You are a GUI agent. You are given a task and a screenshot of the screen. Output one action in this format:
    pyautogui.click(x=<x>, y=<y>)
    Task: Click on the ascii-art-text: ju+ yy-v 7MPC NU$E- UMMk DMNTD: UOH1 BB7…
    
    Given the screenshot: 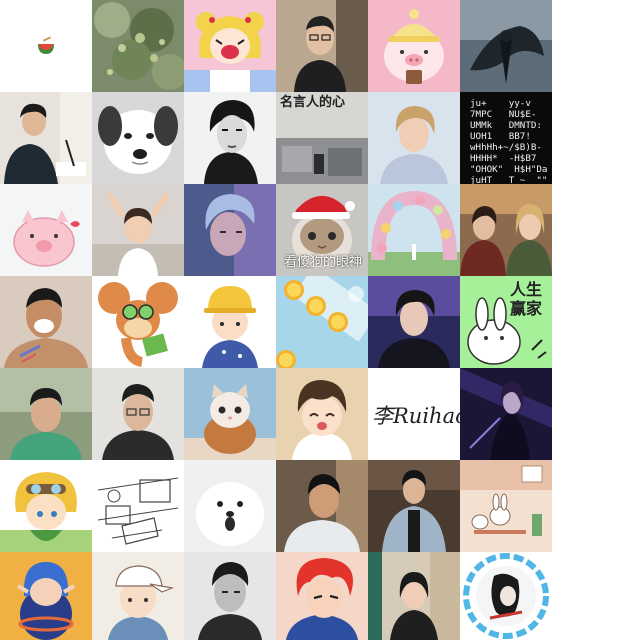 What is the action you would take?
    pyautogui.click(x=509, y=141)
    